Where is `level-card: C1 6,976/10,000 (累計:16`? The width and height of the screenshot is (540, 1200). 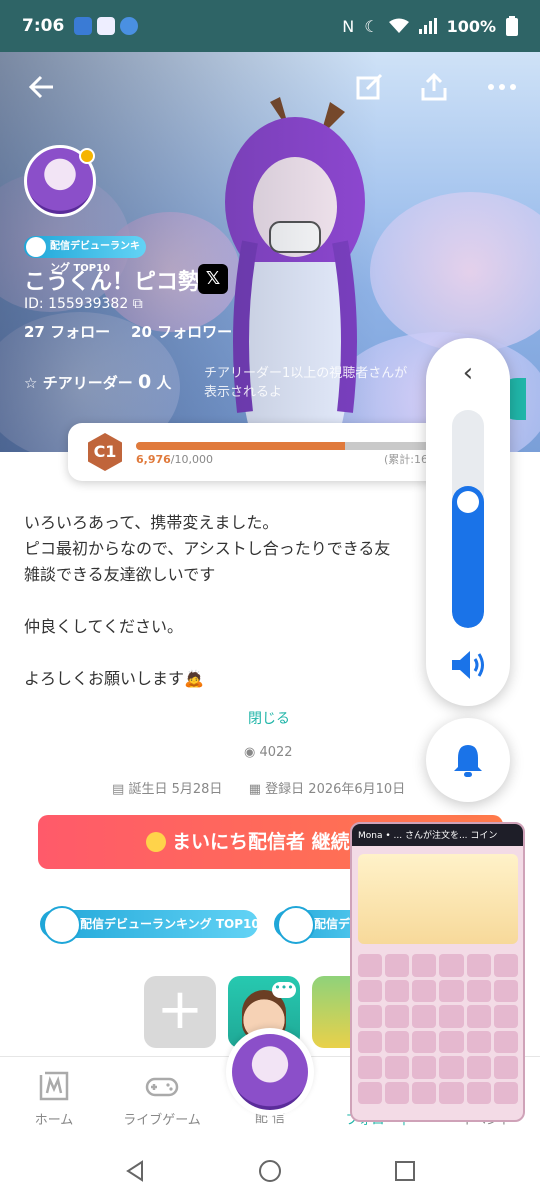
level-card: C1 6,976/10,000 (累計:16 is located at coordinates (258, 452).